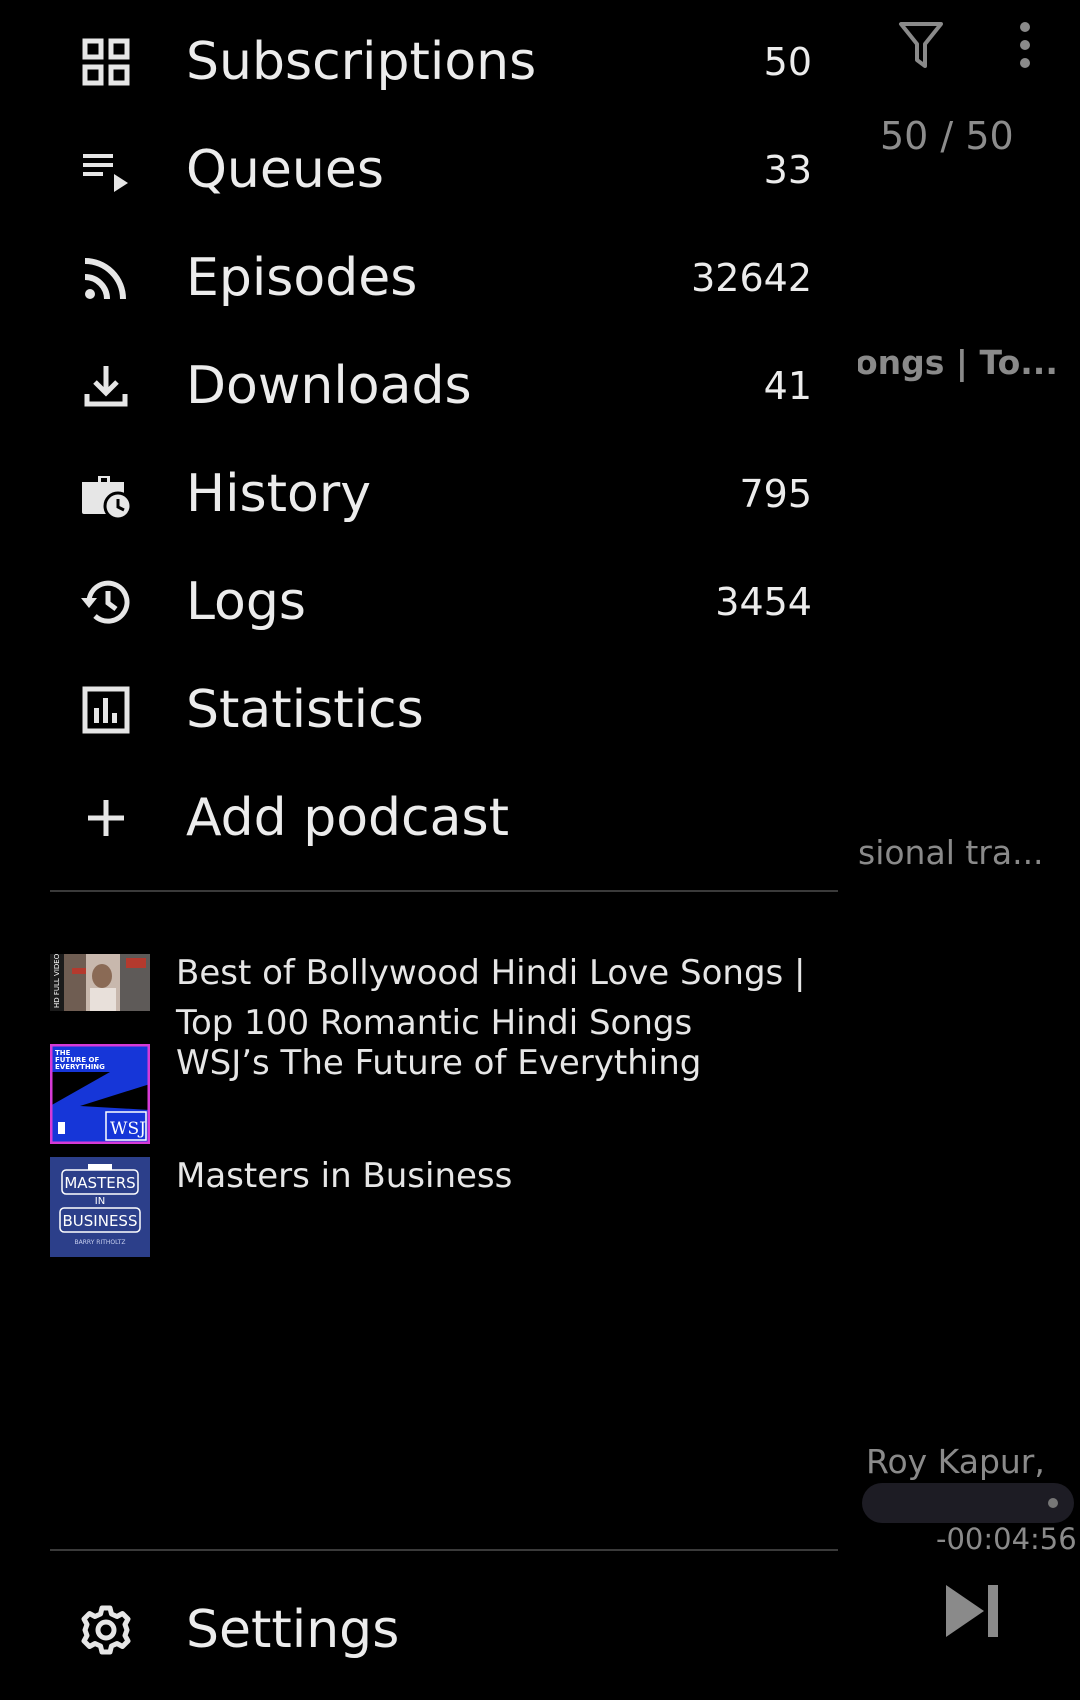 The image size is (1080, 1700). Describe the element at coordinates (329, 386) in the screenshot. I see `nav-label: Downloads` at that location.